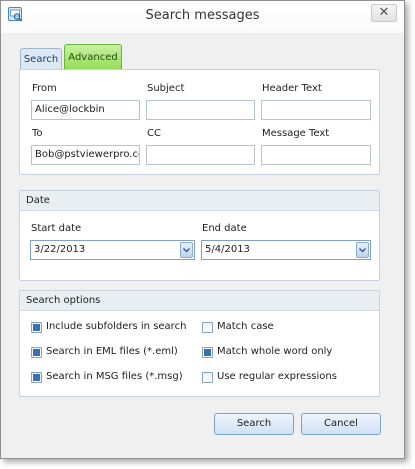  What do you see at coordinates (296, 133) in the screenshot?
I see `message-text-label: Message Text` at bounding box center [296, 133].